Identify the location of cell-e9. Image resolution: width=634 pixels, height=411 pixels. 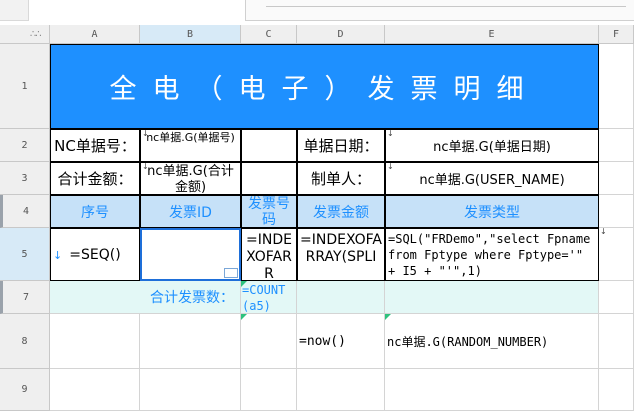
(492, 390).